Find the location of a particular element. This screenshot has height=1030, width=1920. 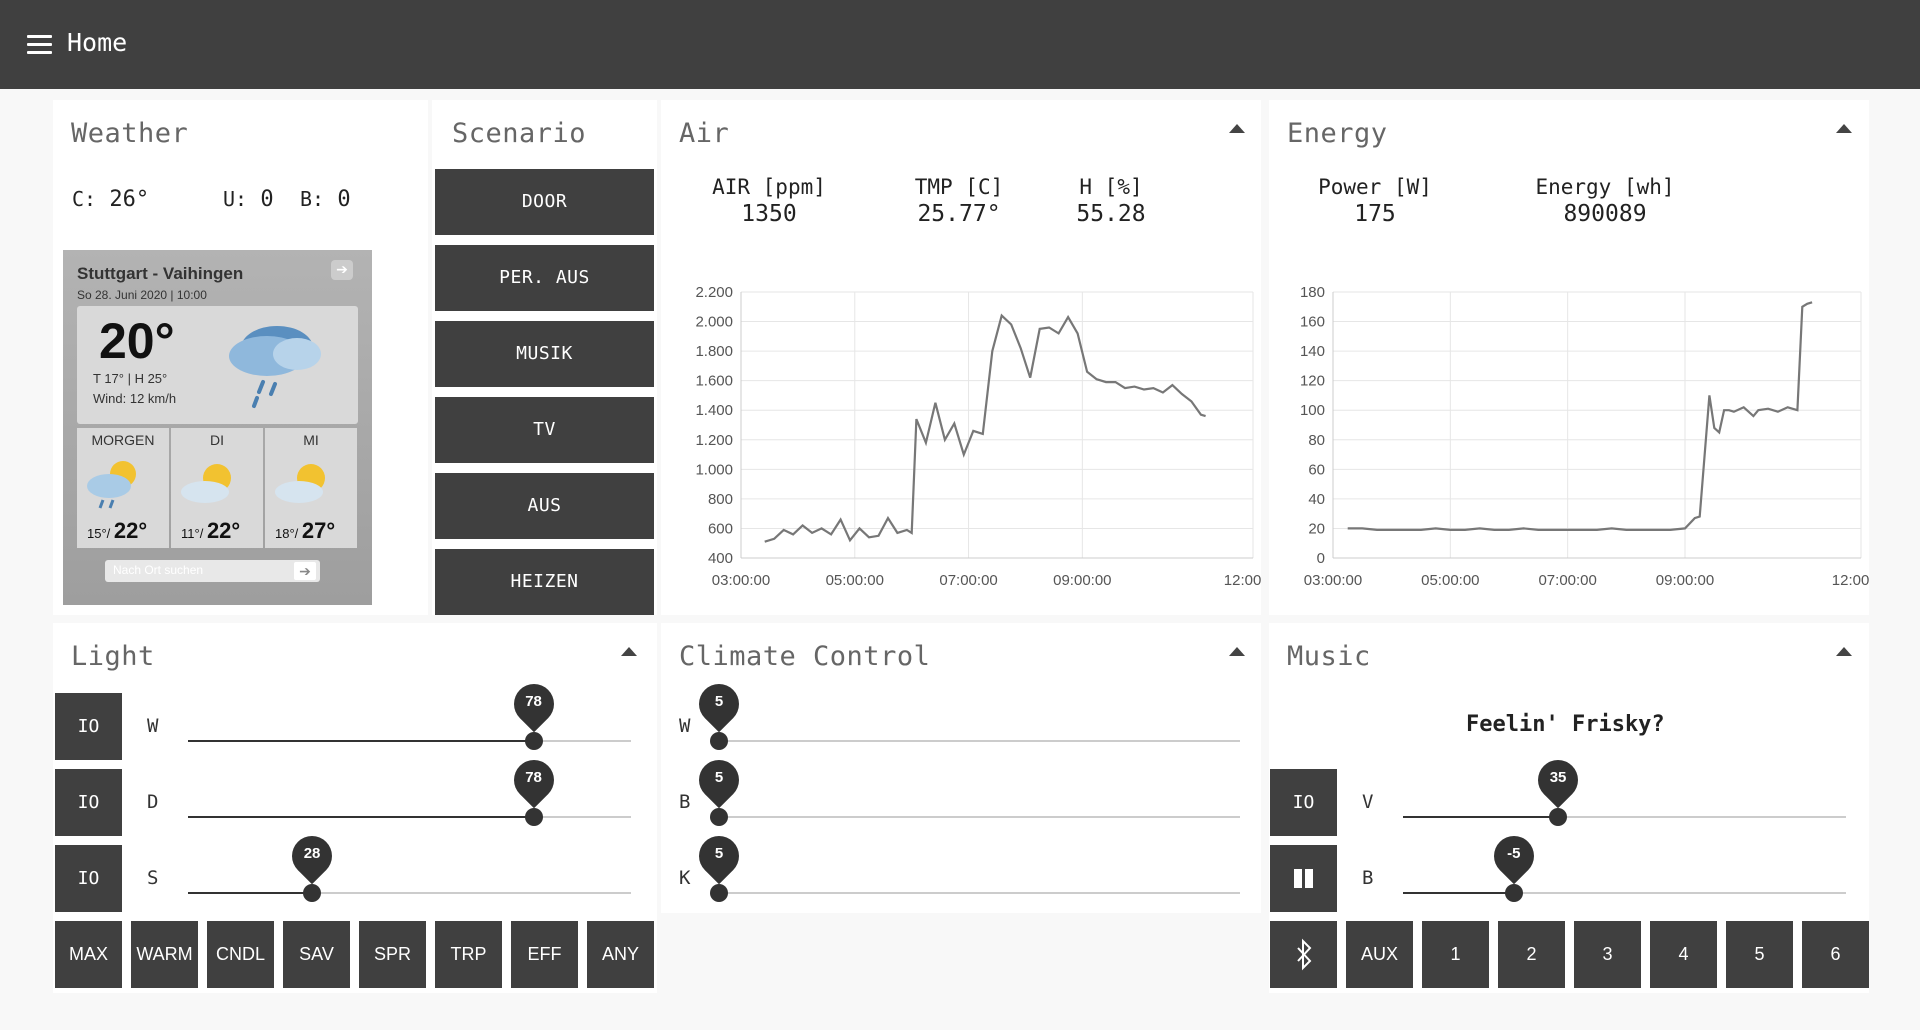

y-tick-label: 2.200 is located at coordinates (714, 292).